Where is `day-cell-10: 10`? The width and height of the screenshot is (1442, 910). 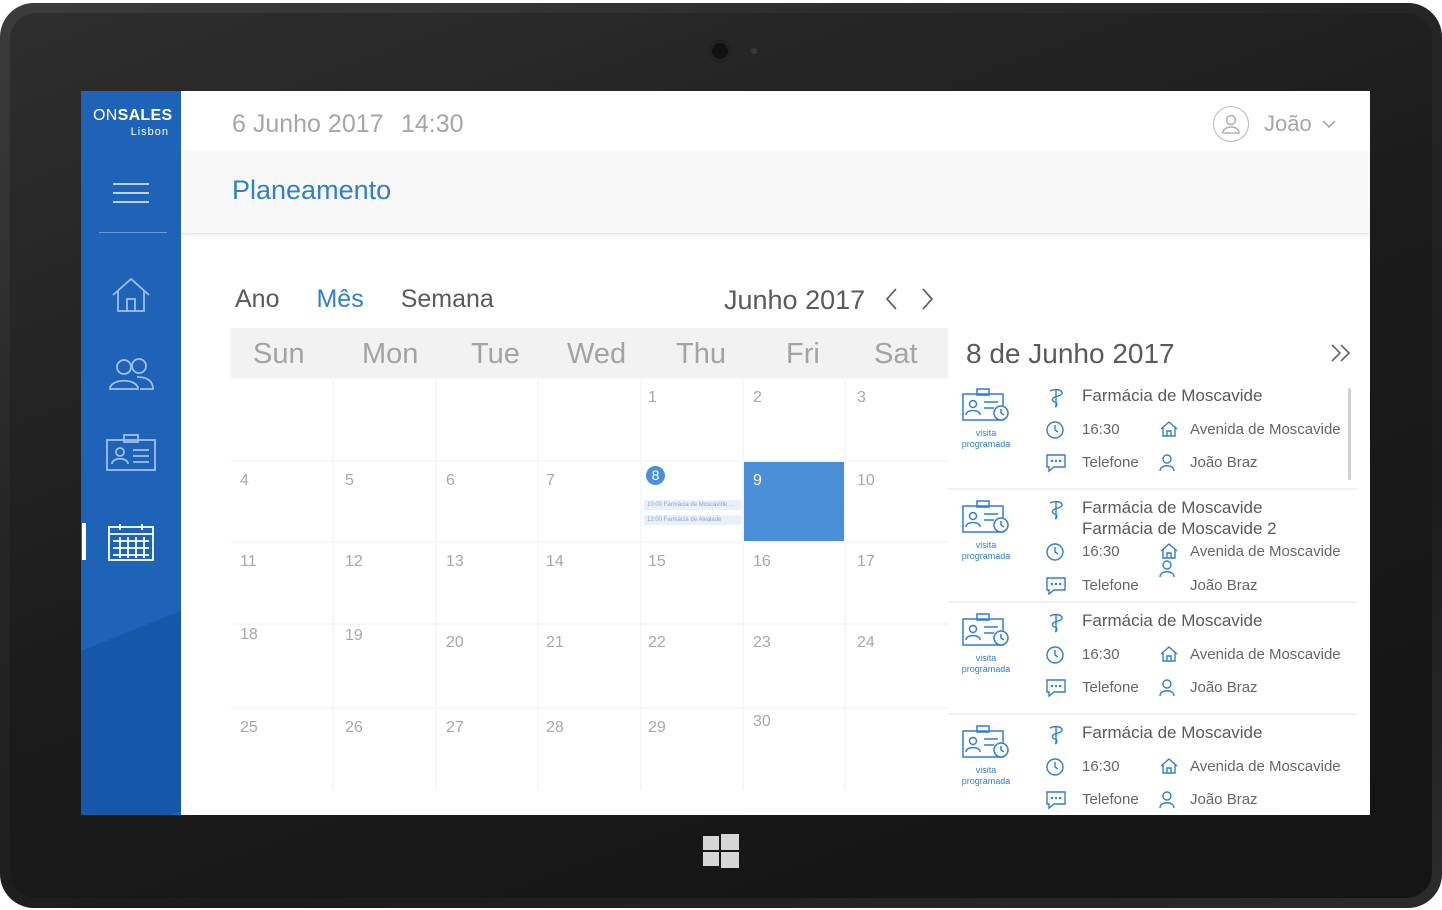
day-cell-10: 10 is located at coordinates (897, 501).